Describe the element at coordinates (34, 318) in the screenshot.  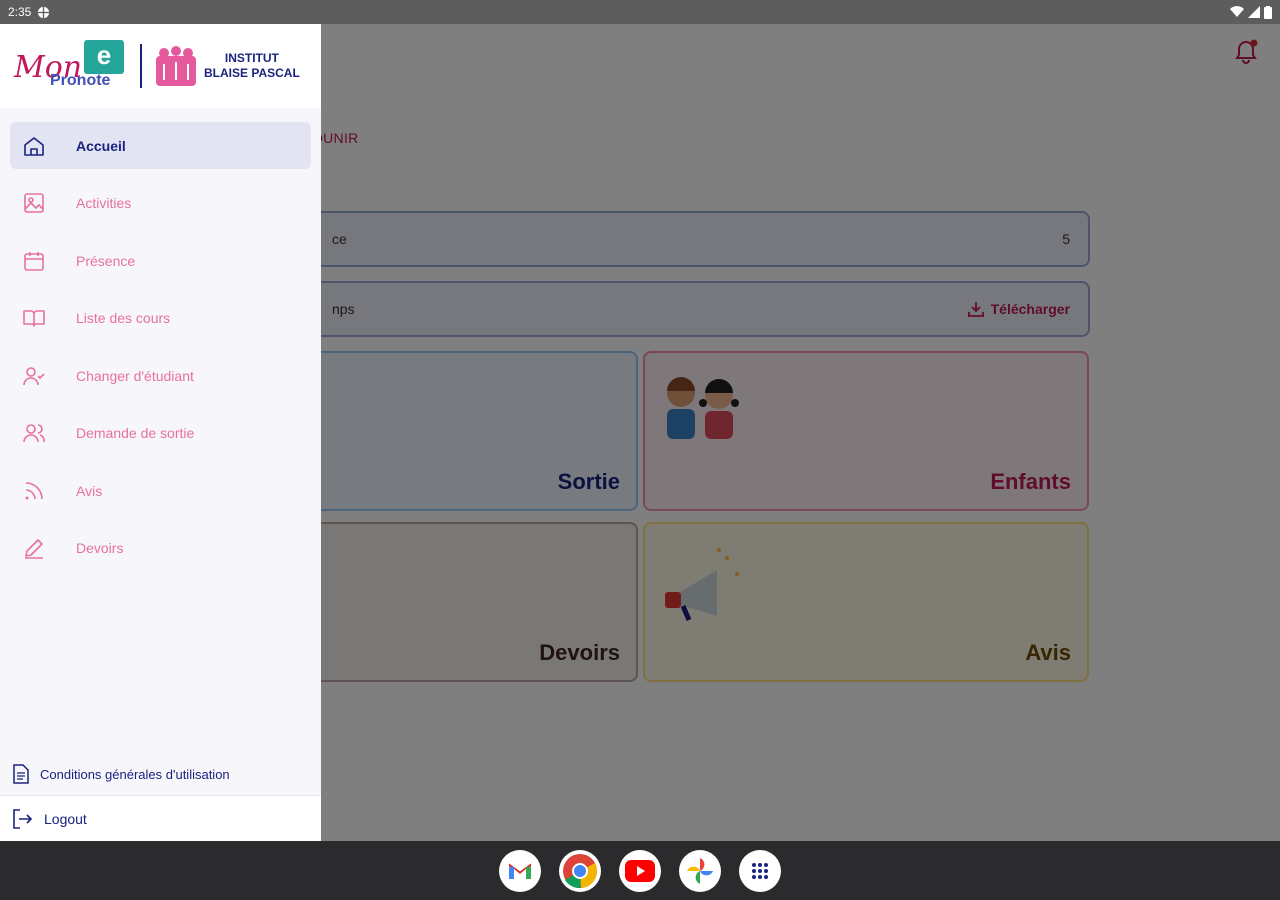
I see `book-icon` at that location.